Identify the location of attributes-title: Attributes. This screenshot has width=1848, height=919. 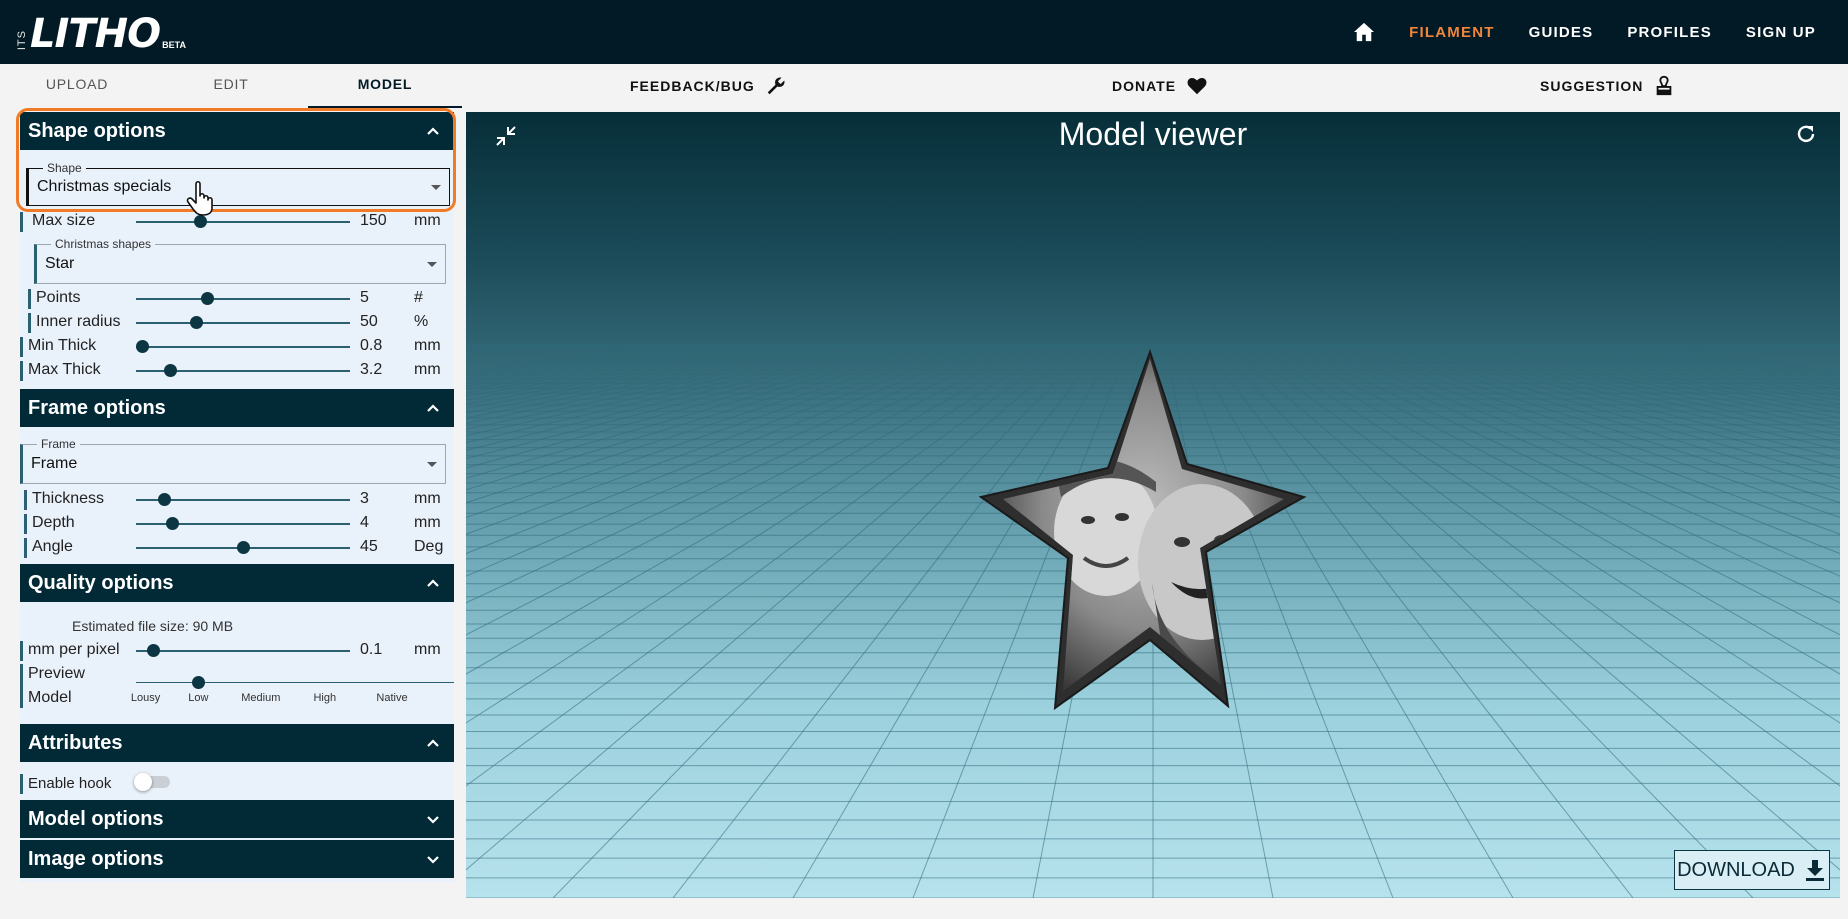
(75, 742).